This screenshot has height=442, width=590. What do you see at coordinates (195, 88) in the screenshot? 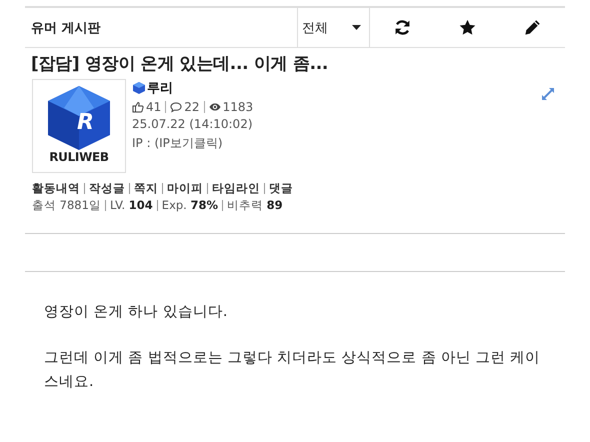
I see `author-name: 루리` at bounding box center [195, 88].